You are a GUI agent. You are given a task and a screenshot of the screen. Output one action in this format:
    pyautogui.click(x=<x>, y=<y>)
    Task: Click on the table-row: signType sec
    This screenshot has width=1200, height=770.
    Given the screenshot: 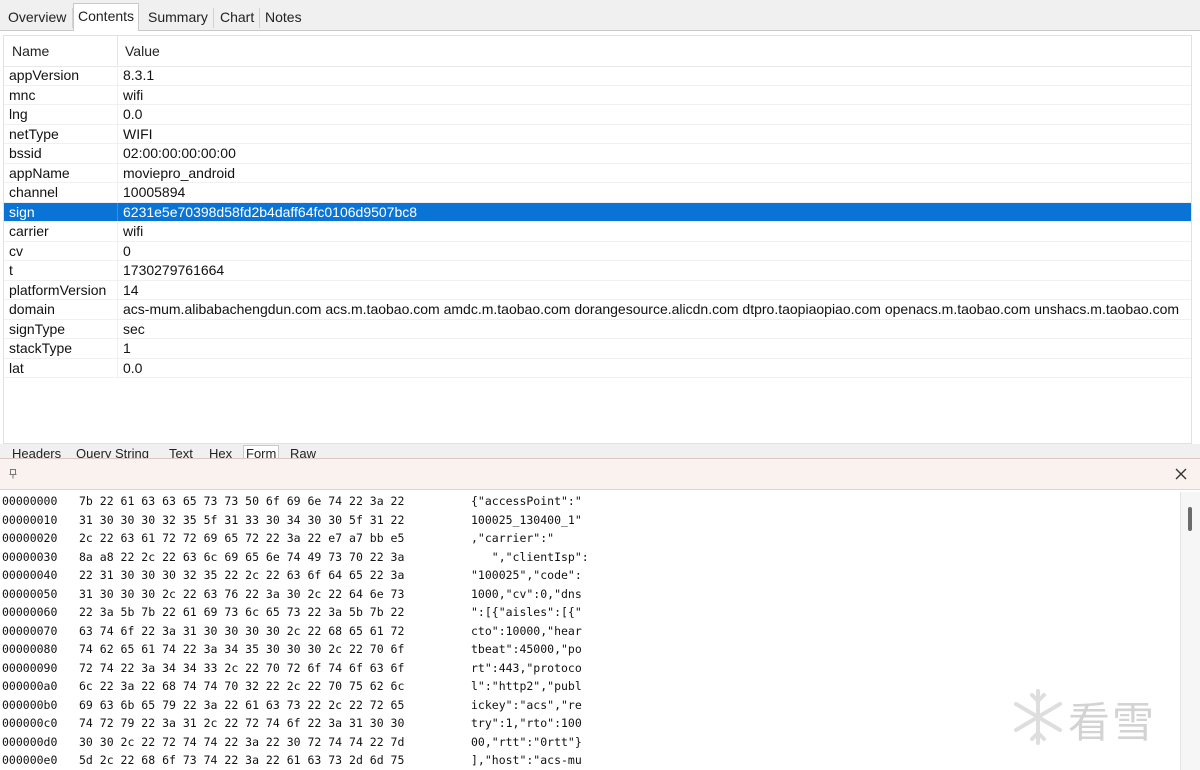 What is the action you would take?
    pyautogui.click(x=597, y=329)
    